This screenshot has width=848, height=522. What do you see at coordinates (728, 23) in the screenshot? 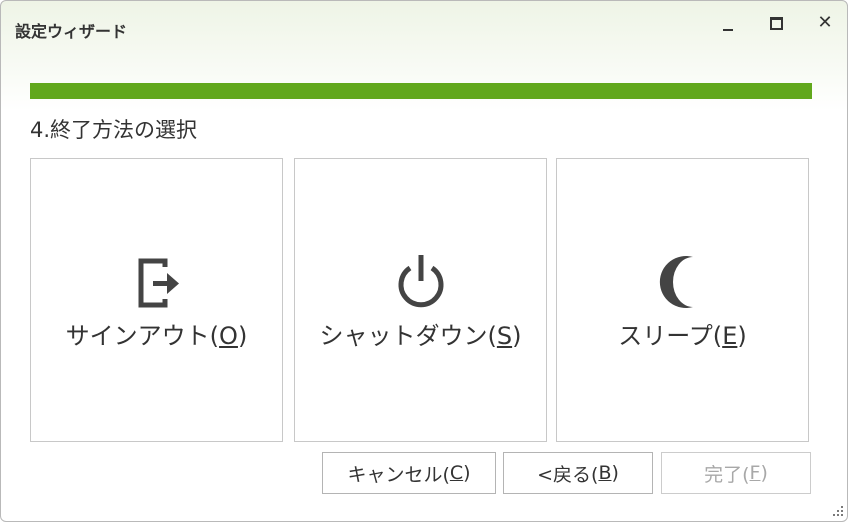
I see `minimize-button` at bounding box center [728, 23].